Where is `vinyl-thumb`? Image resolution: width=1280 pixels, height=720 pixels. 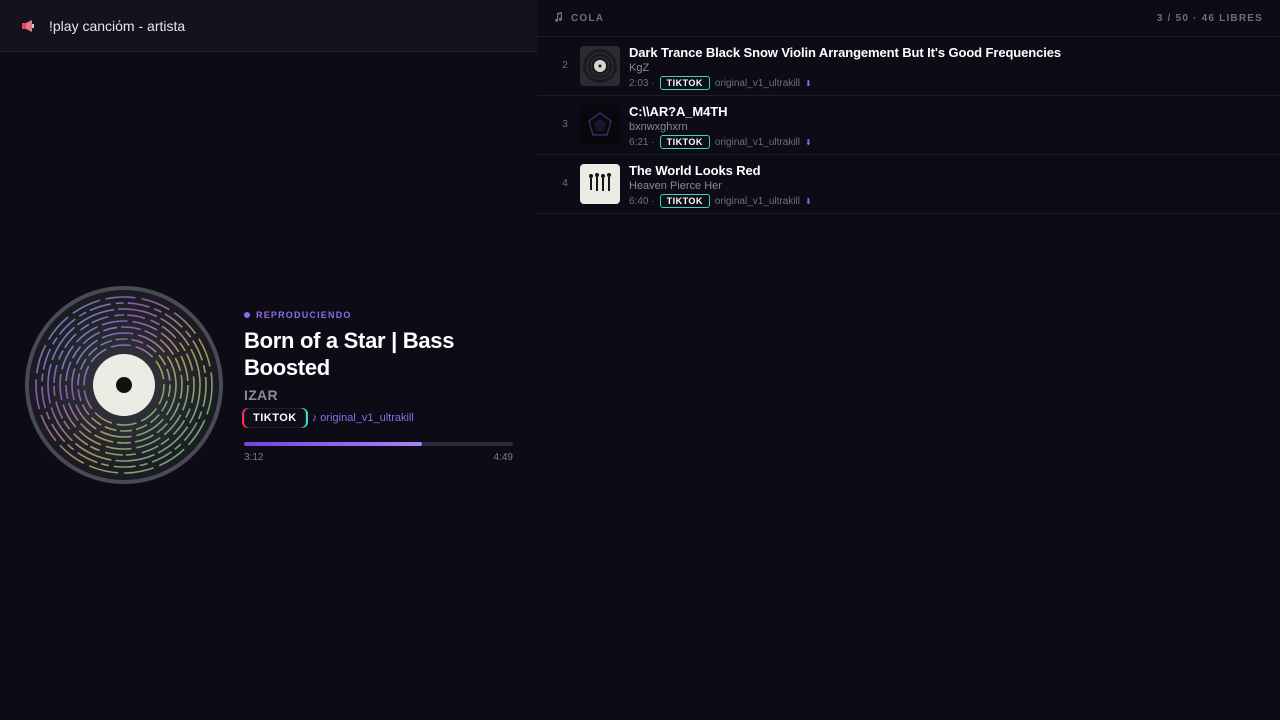 vinyl-thumb is located at coordinates (600, 66).